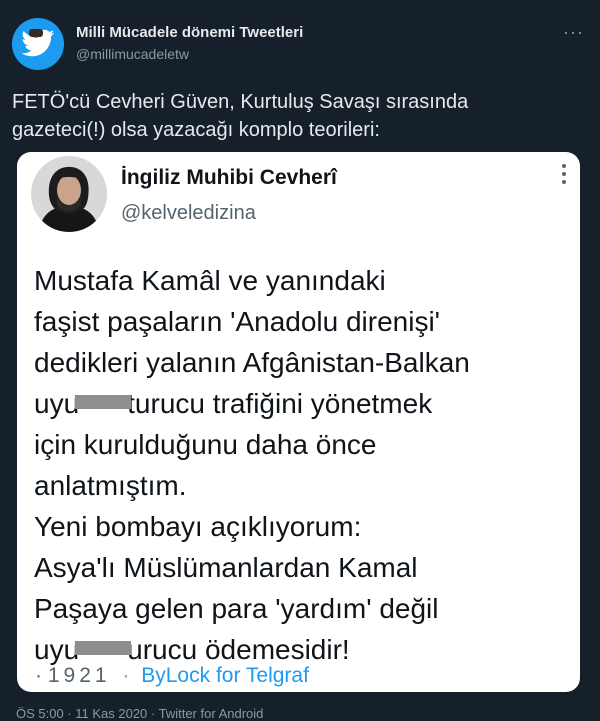 The width and height of the screenshot is (600, 721). I want to click on line-segment: turucu trafiğini yönetmek, so click(280, 403).